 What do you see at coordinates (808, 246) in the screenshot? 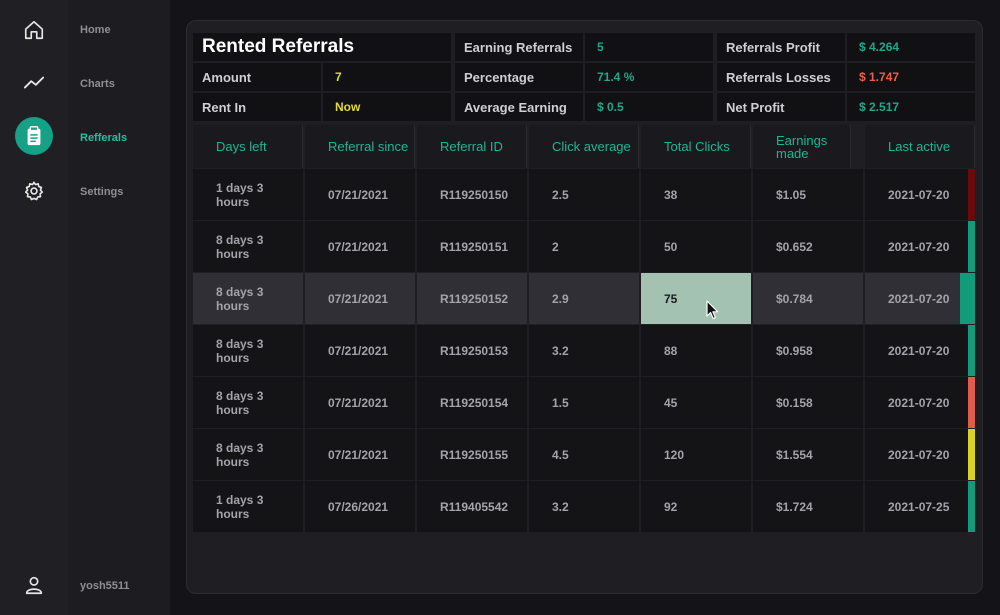
I see `earnings-cell: $0.652` at bounding box center [808, 246].